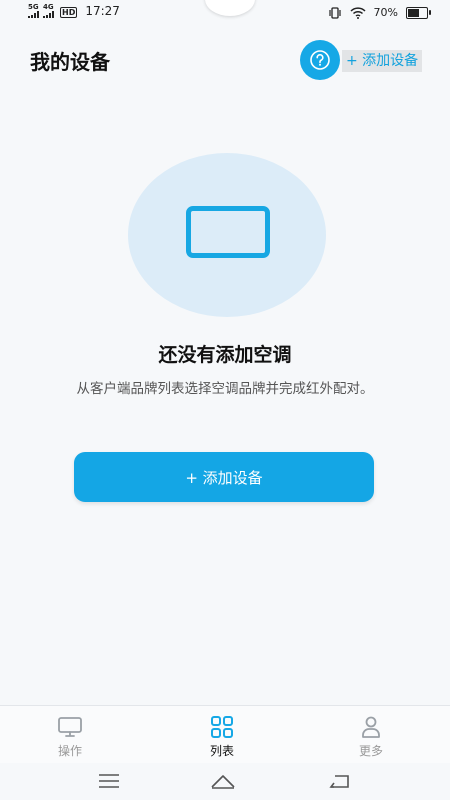 Image resolution: width=450 pixels, height=800 pixels. I want to click on tab-label: 操作, so click(69, 751).